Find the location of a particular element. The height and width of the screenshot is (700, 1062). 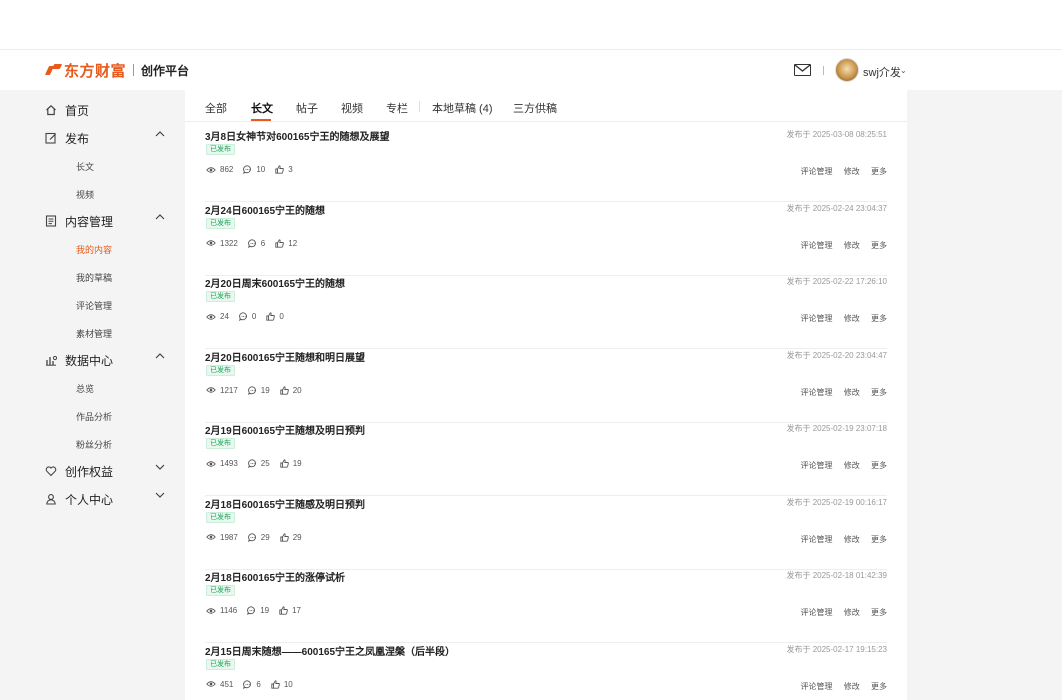

sidebar-item-data-center: 数据中心 is located at coordinates (107, 360).